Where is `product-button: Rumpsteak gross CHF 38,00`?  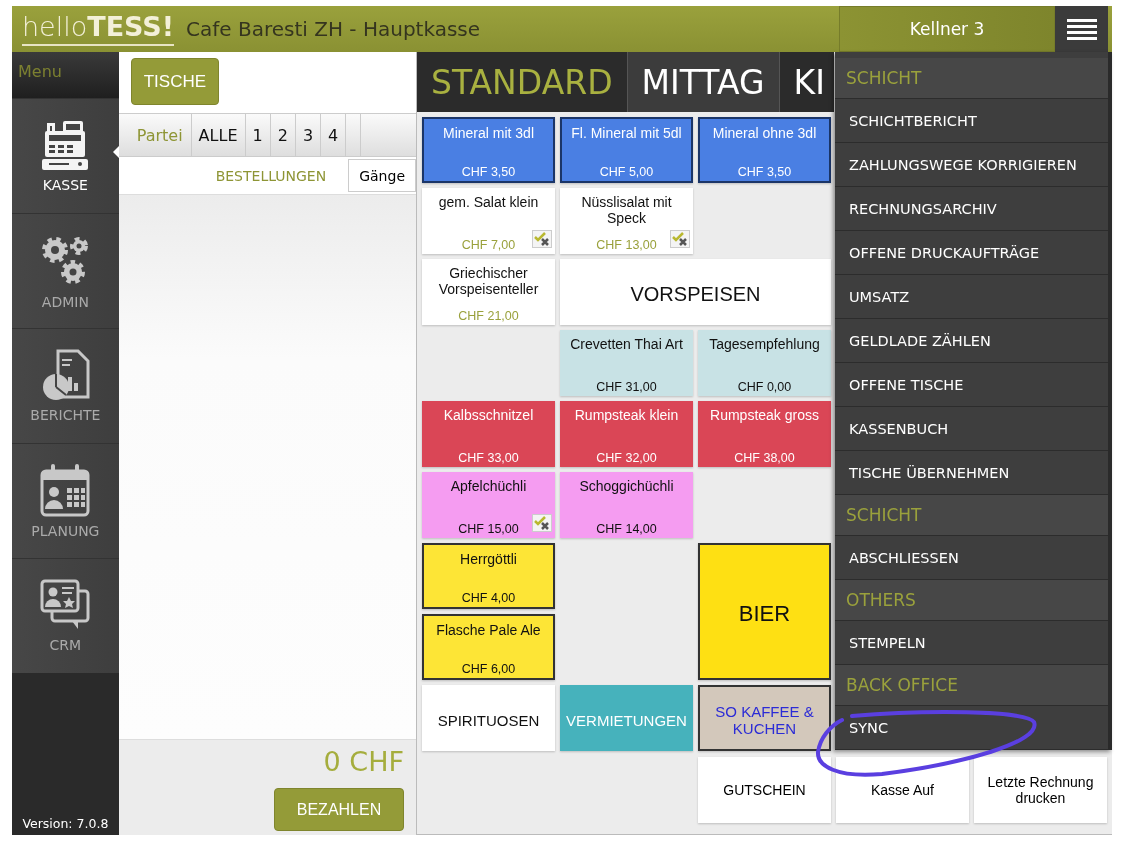
product-button: Rumpsteak gross CHF 38,00 is located at coordinates (764, 434).